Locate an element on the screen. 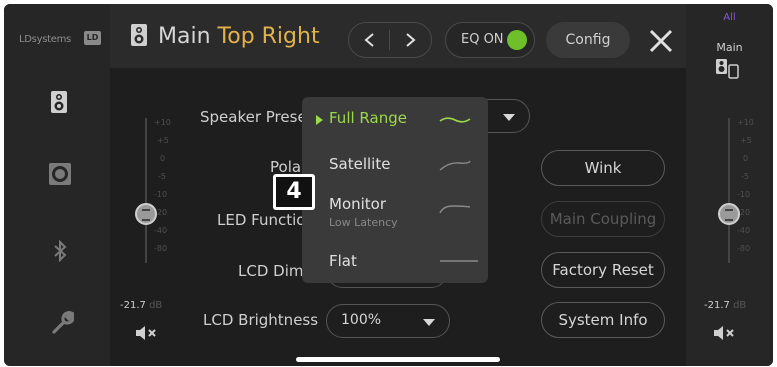  brand-logo-text: LD is located at coordinates (92, 37).